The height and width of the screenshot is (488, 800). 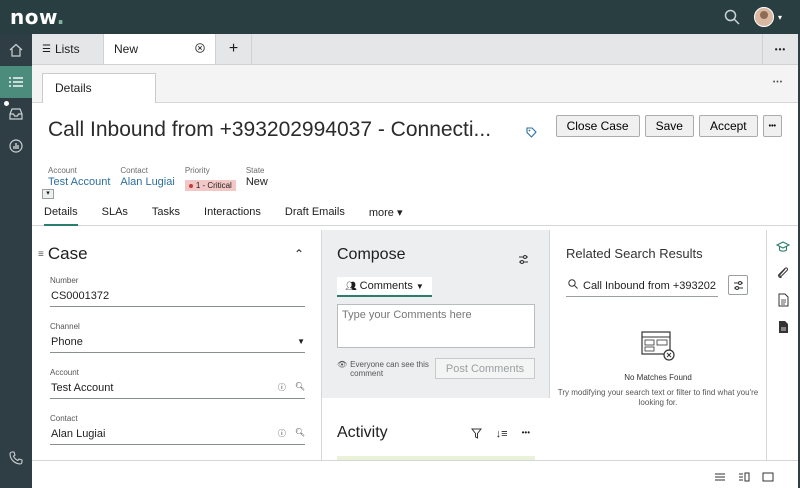 I want to click on account-input: Test Account ⓘ 🔍︎, so click(x=177, y=388).